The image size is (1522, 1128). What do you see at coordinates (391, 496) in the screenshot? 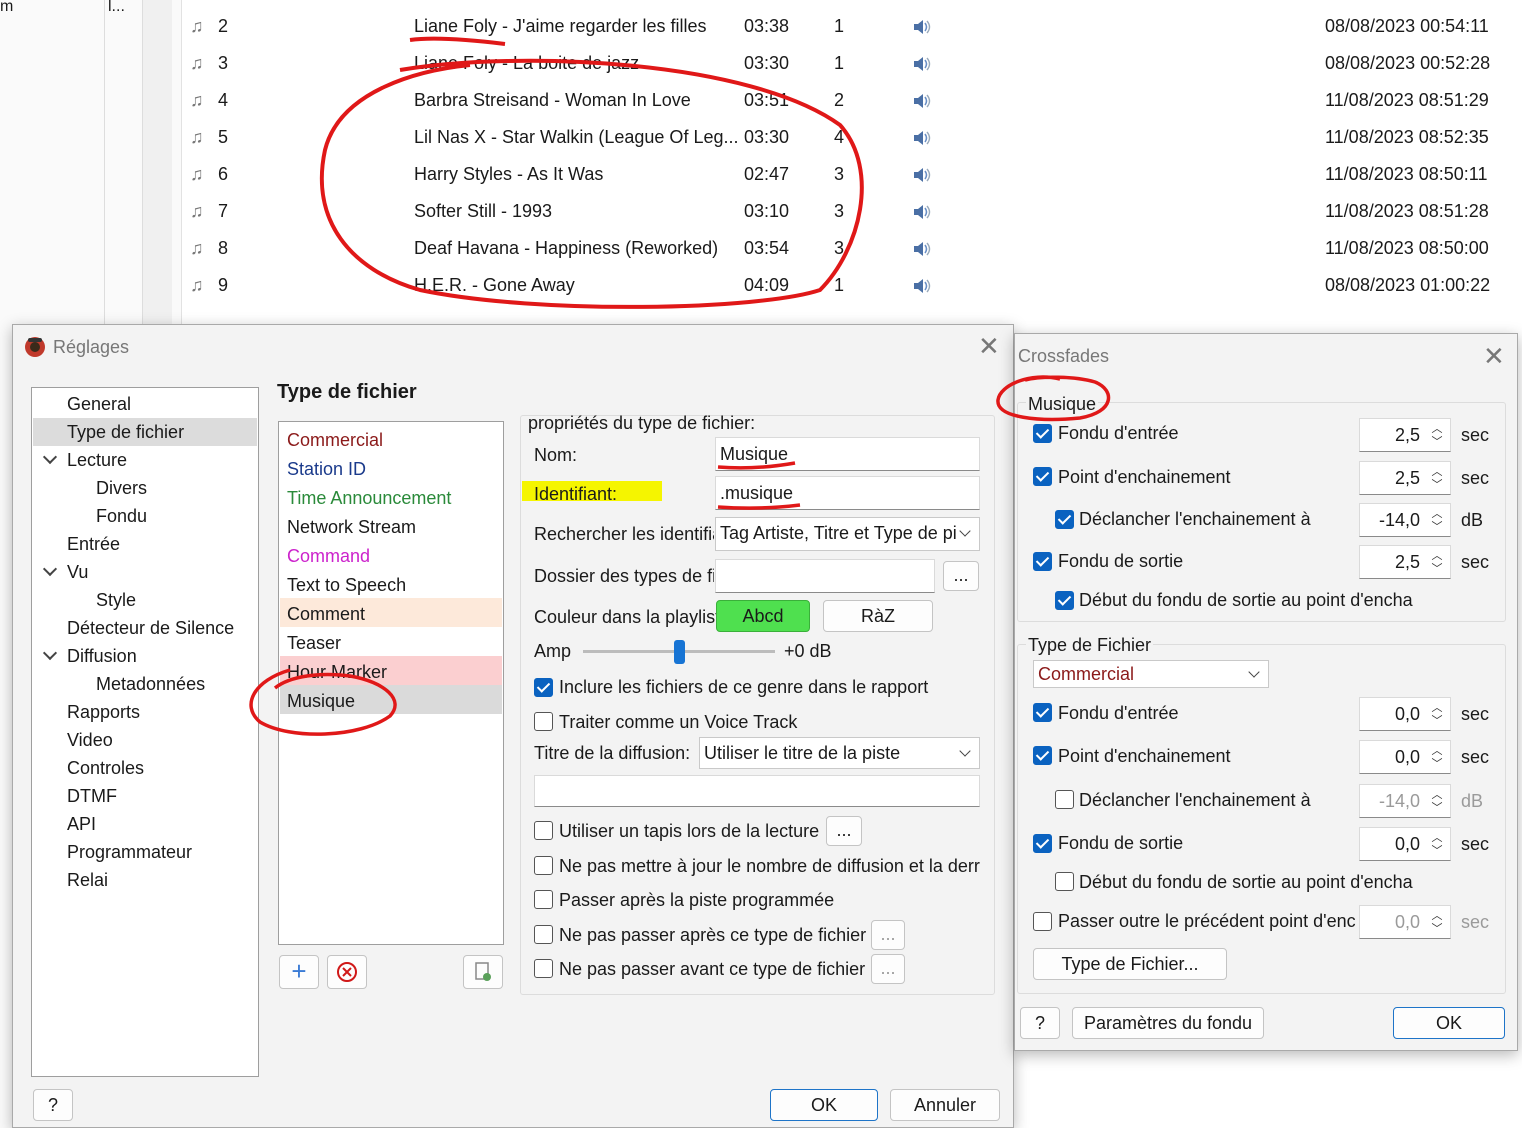
I see `file-type-item: Time Announcement` at bounding box center [391, 496].